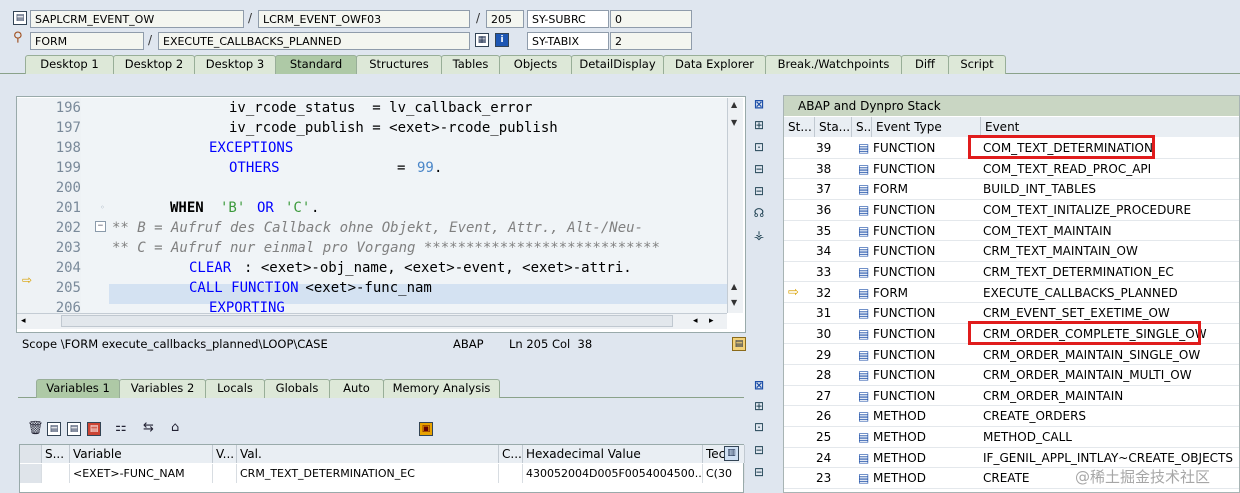 This screenshot has height=493, width=1240. Describe the element at coordinates (1060, 251) in the screenshot. I see `event-name: CRM_TEXT_MAINTAIN_OW` at that location.